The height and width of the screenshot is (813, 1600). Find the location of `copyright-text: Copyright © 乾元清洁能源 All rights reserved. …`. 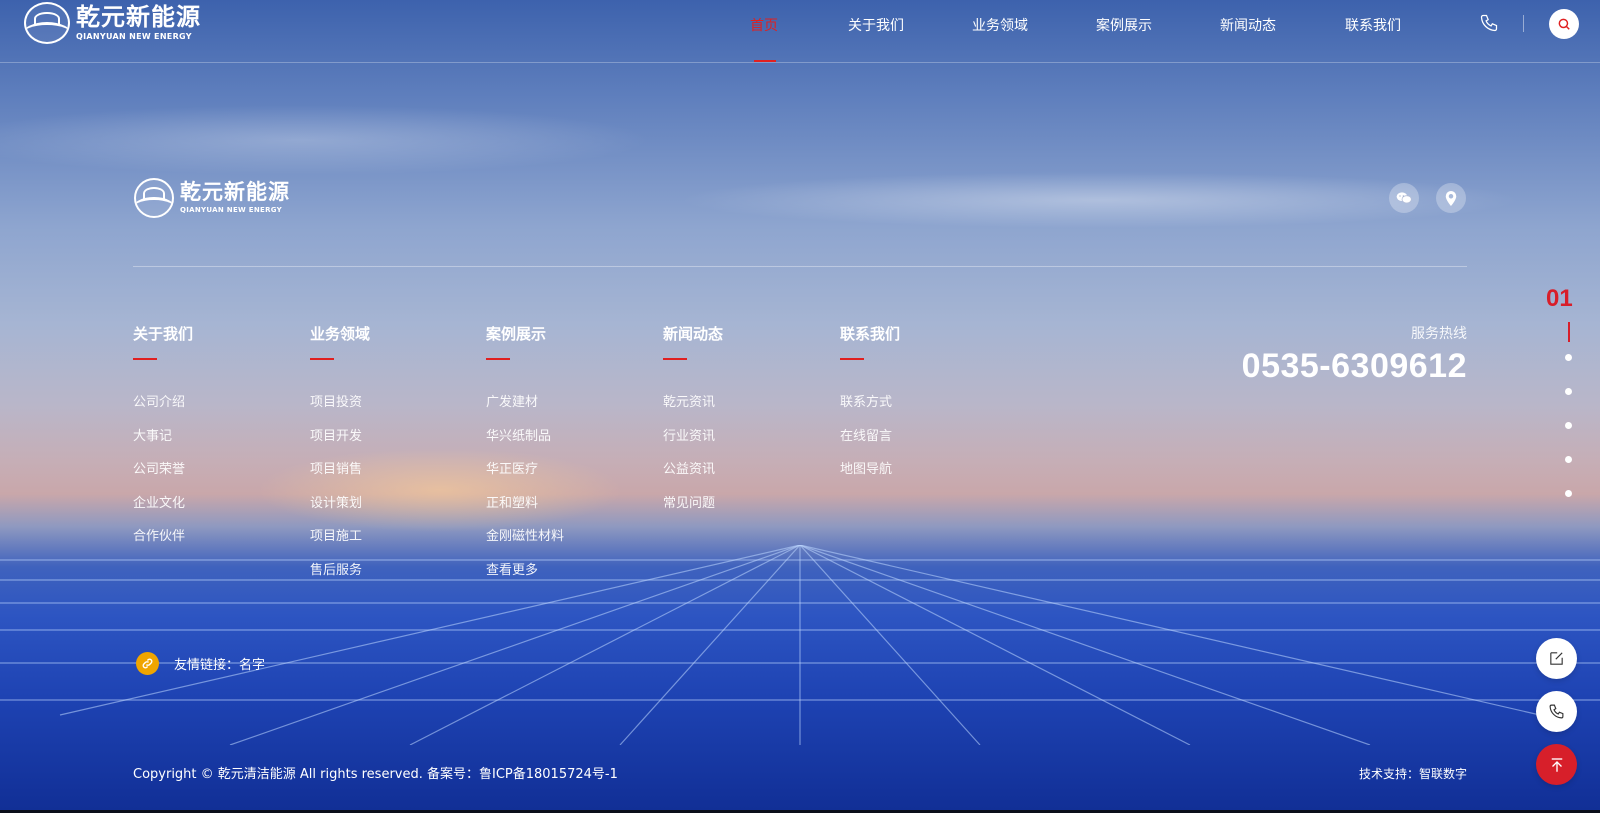

copyright-text: Copyright © 乾元清洁能源 All rights reserved. … is located at coordinates (375, 774).